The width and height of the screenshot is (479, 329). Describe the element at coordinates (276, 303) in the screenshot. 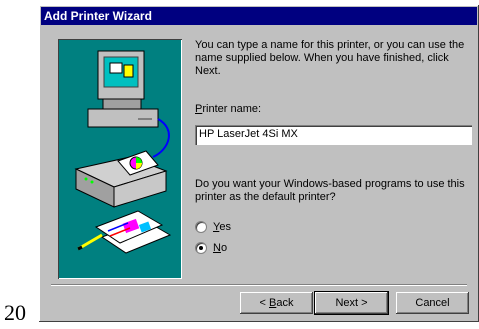

I see `back-button: < Back` at that location.